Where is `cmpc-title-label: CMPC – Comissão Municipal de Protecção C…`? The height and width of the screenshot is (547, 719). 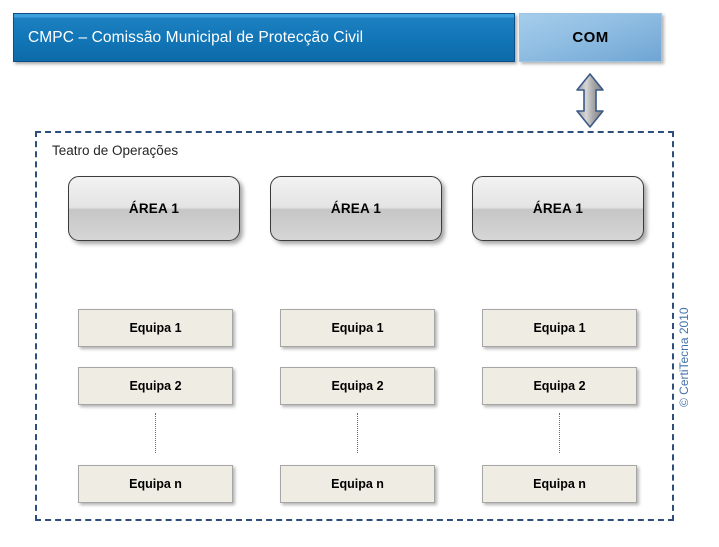 cmpc-title-label: CMPC – Comissão Municipal de Protecção C… is located at coordinates (196, 37).